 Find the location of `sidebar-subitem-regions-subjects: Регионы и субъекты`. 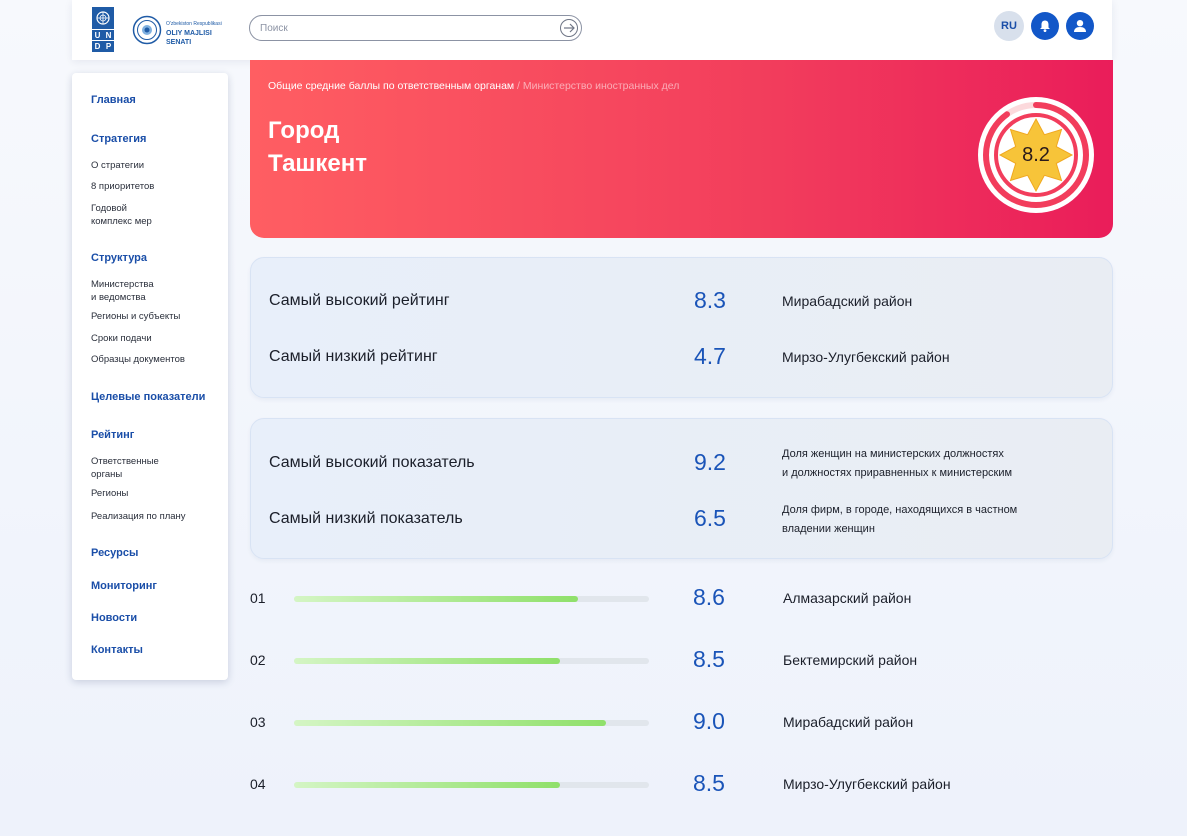

sidebar-subitem-regions-subjects: Регионы и субъекты is located at coordinates (135, 316).